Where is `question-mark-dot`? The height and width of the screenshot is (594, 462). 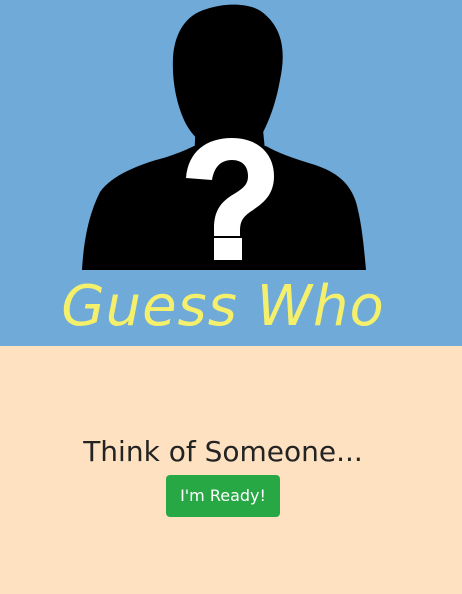
question-mark-dot is located at coordinates (228, 249).